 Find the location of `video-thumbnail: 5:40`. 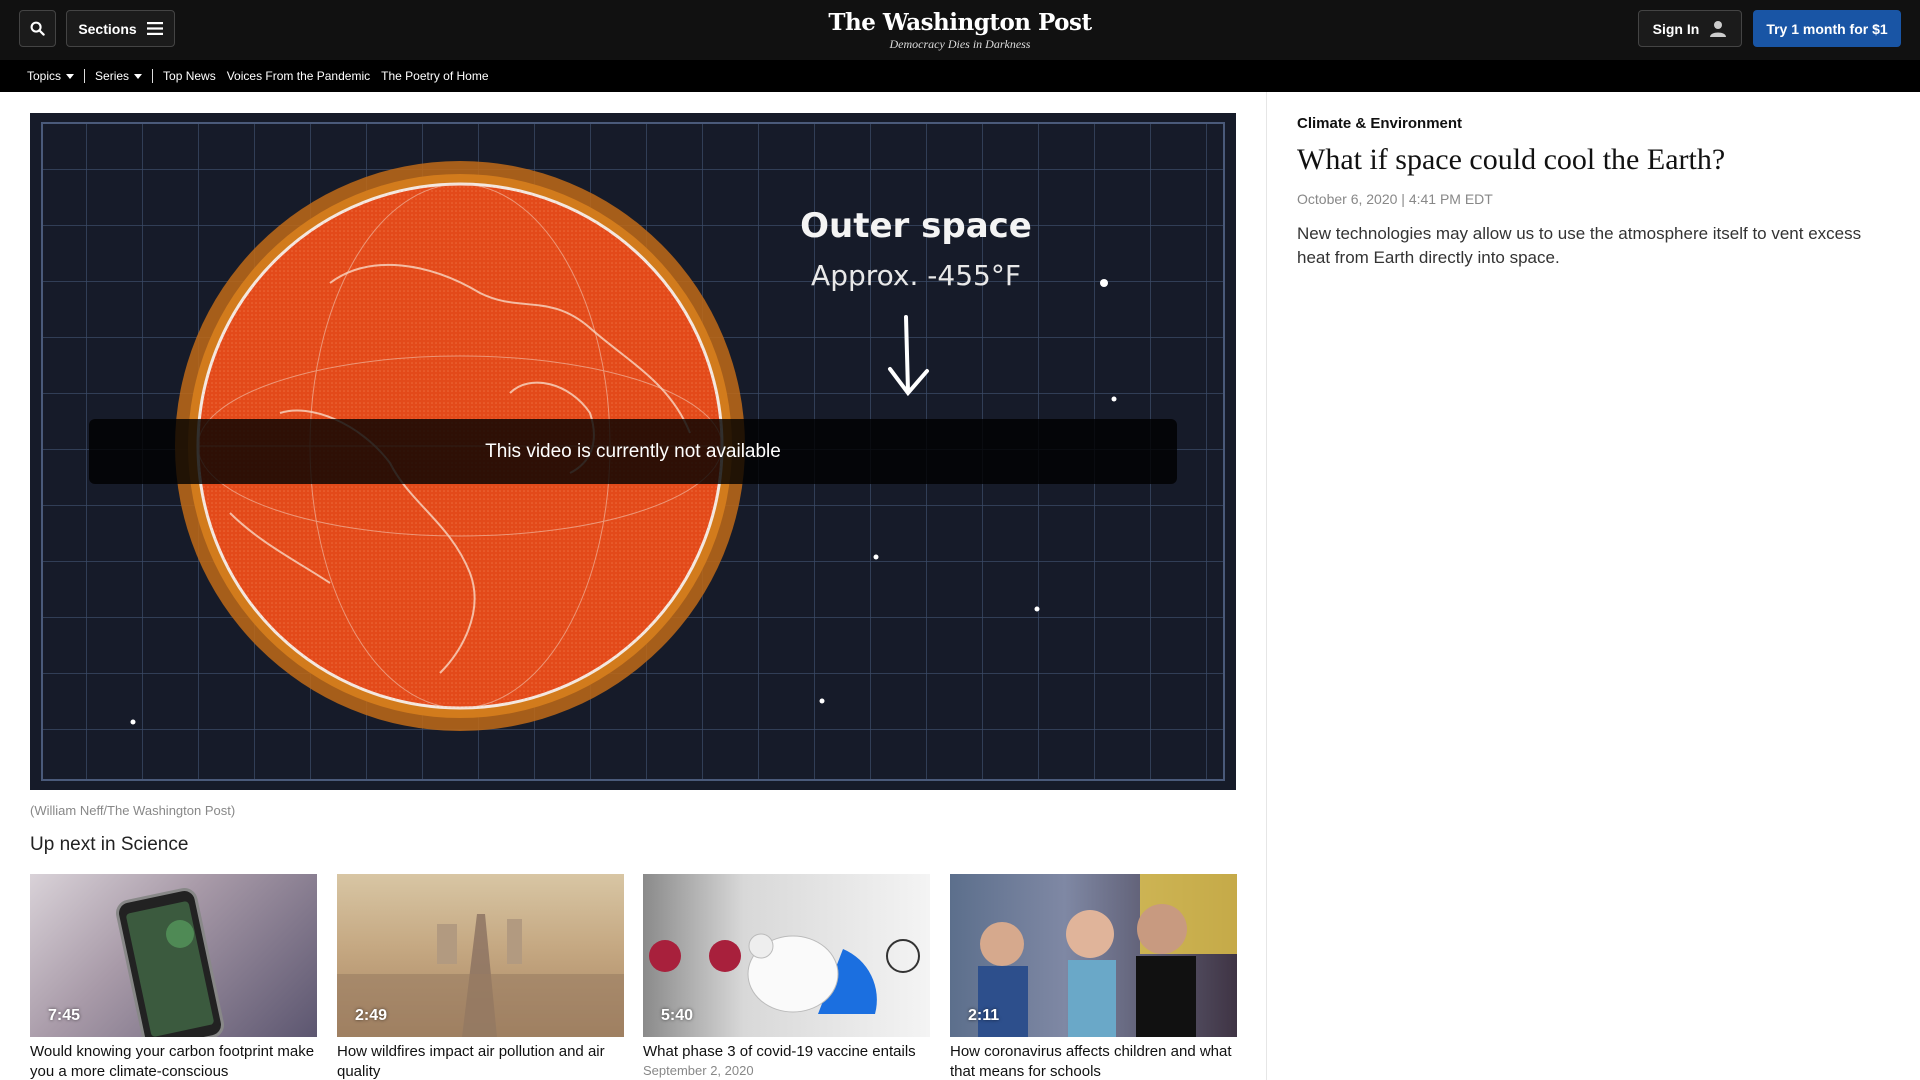

video-thumbnail: 5:40 is located at coordinates (786, 955).